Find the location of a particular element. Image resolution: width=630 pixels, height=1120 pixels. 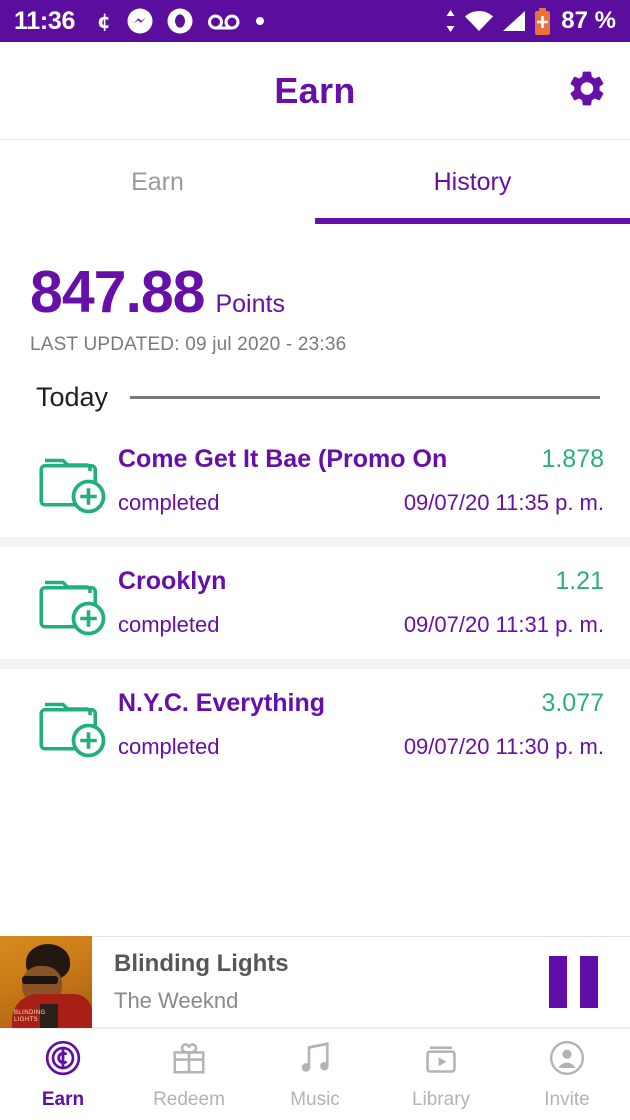

item-title: Come Get It Bae (Promo On is located at coordinates (283, 458).